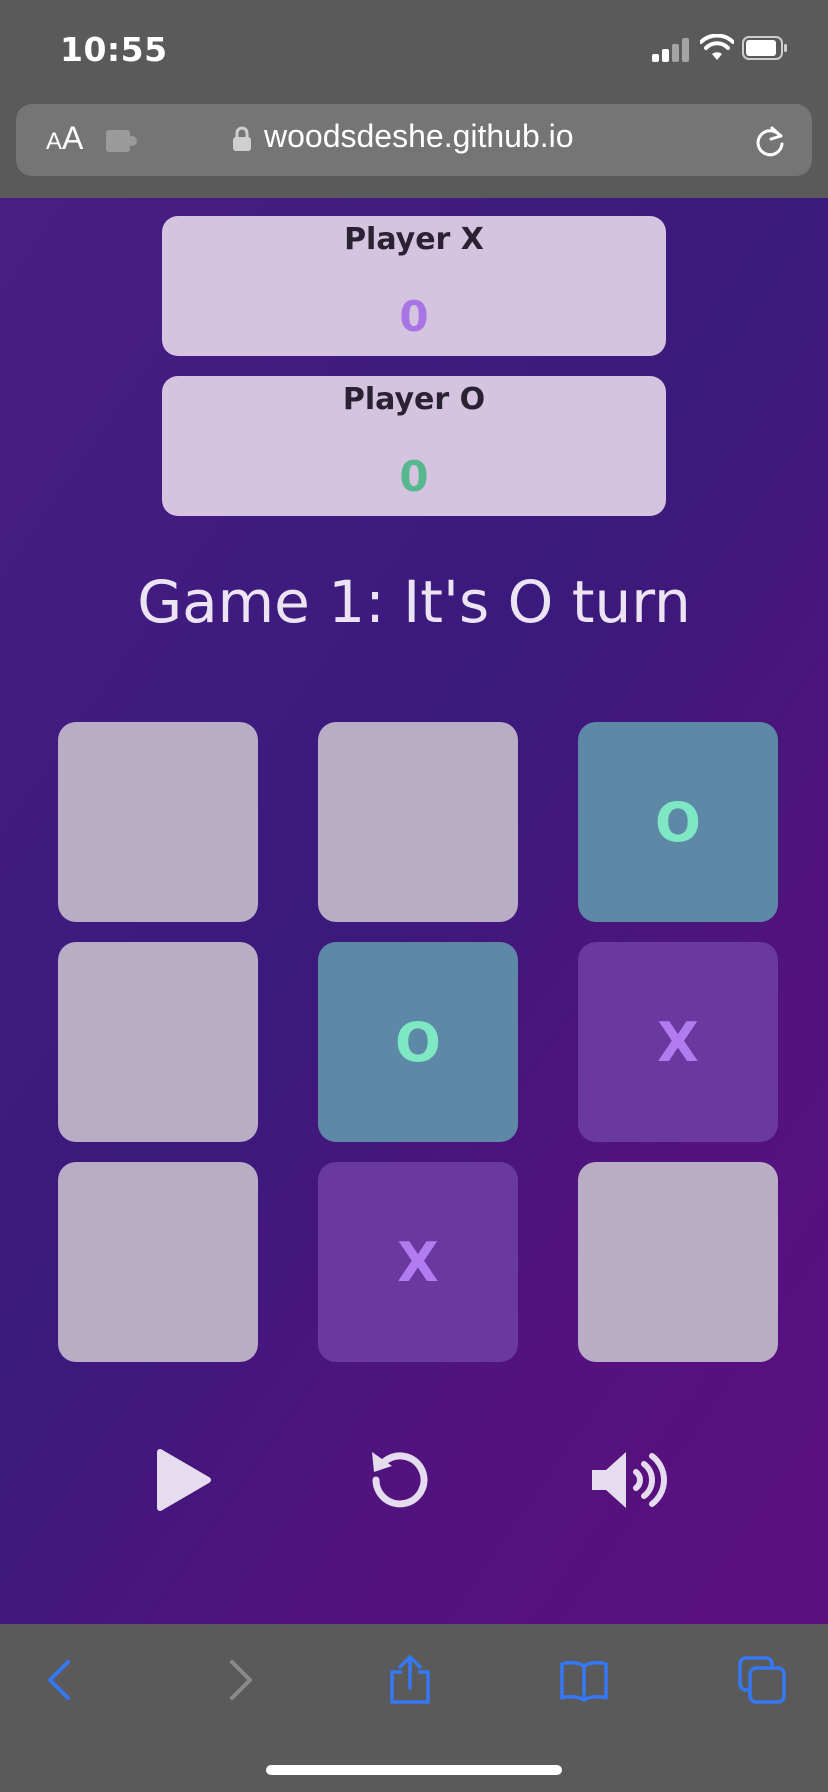  I want to click on tabs-icon, so click(762, 1680).